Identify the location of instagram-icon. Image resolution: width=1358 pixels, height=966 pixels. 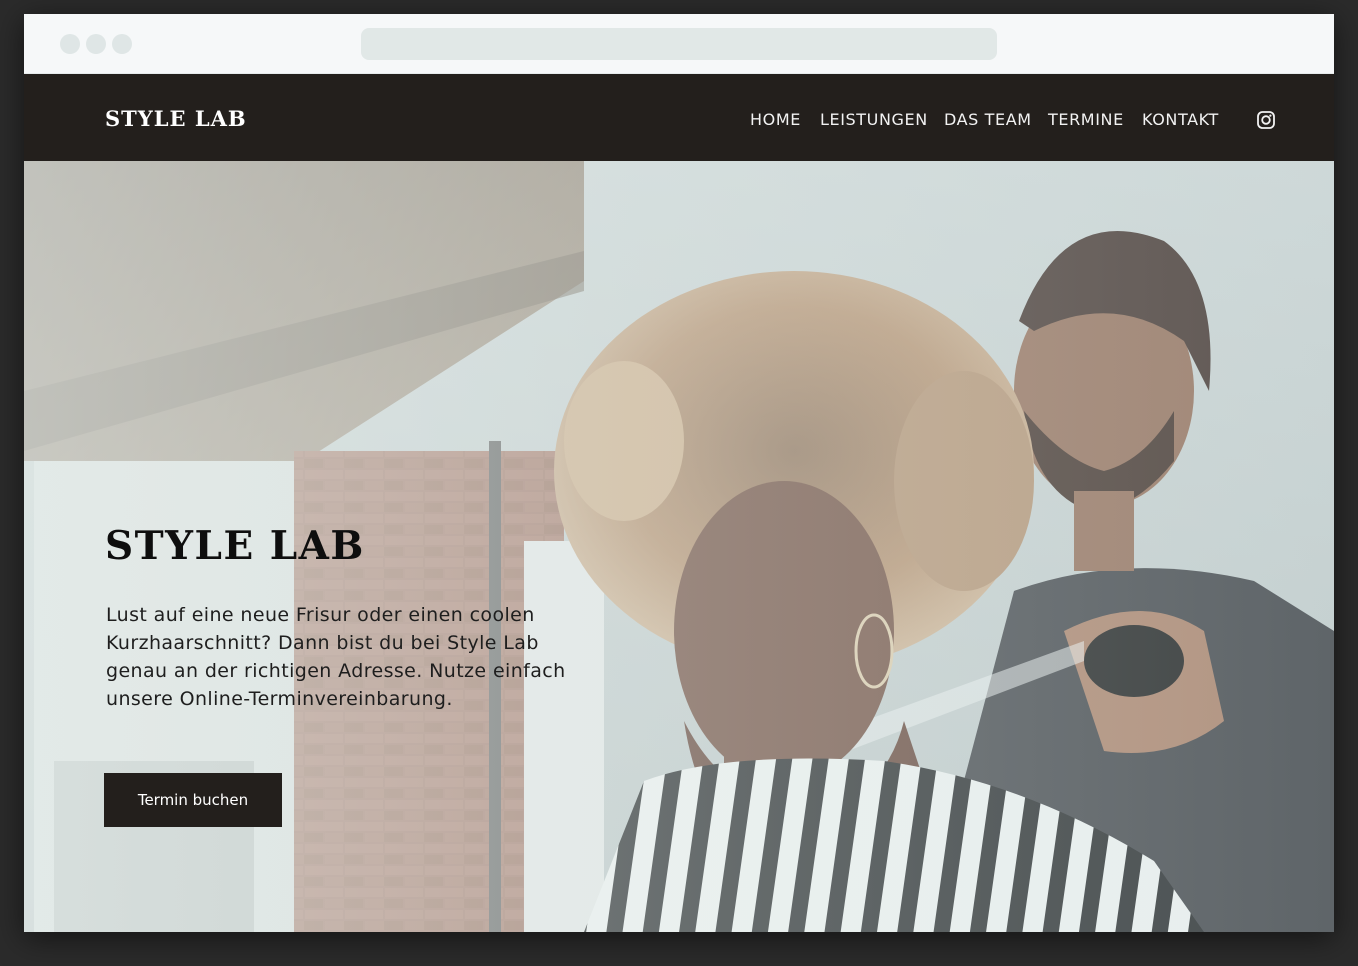
(1266, 120).